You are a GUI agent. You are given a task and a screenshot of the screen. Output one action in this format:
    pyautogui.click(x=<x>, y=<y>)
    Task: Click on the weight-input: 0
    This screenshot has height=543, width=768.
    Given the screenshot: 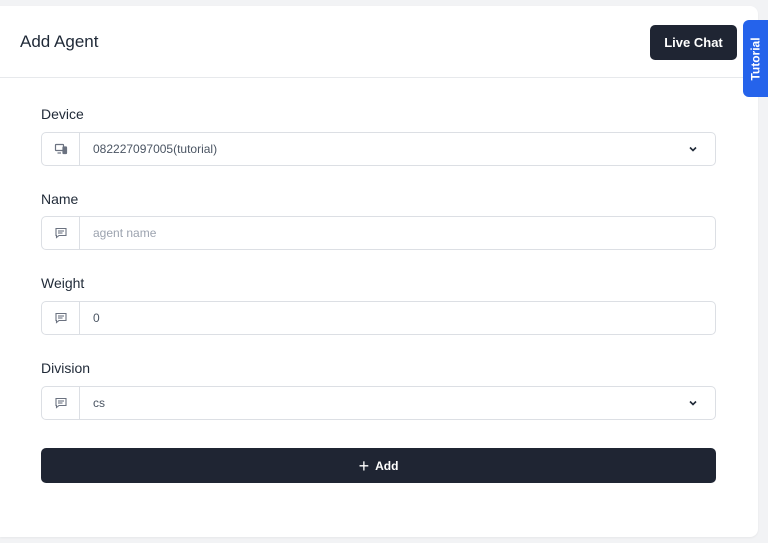 What is the action you would take?
    pyautogui.click(x=396, y=318)
    